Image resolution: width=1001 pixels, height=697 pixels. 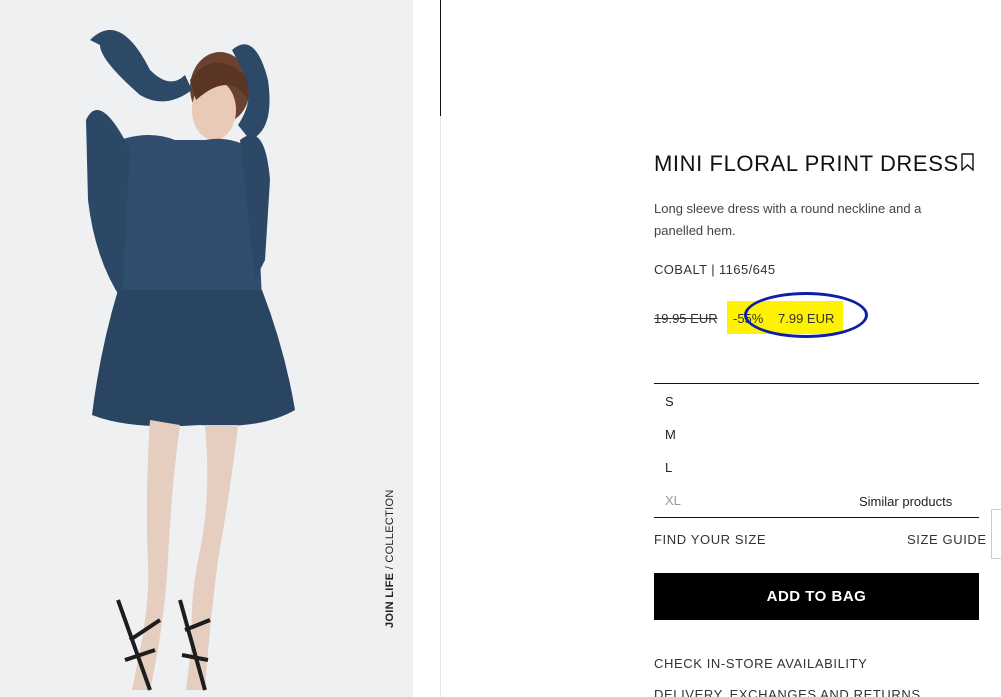 I want to click on scroll-indicator, so click(x=440, y=58).